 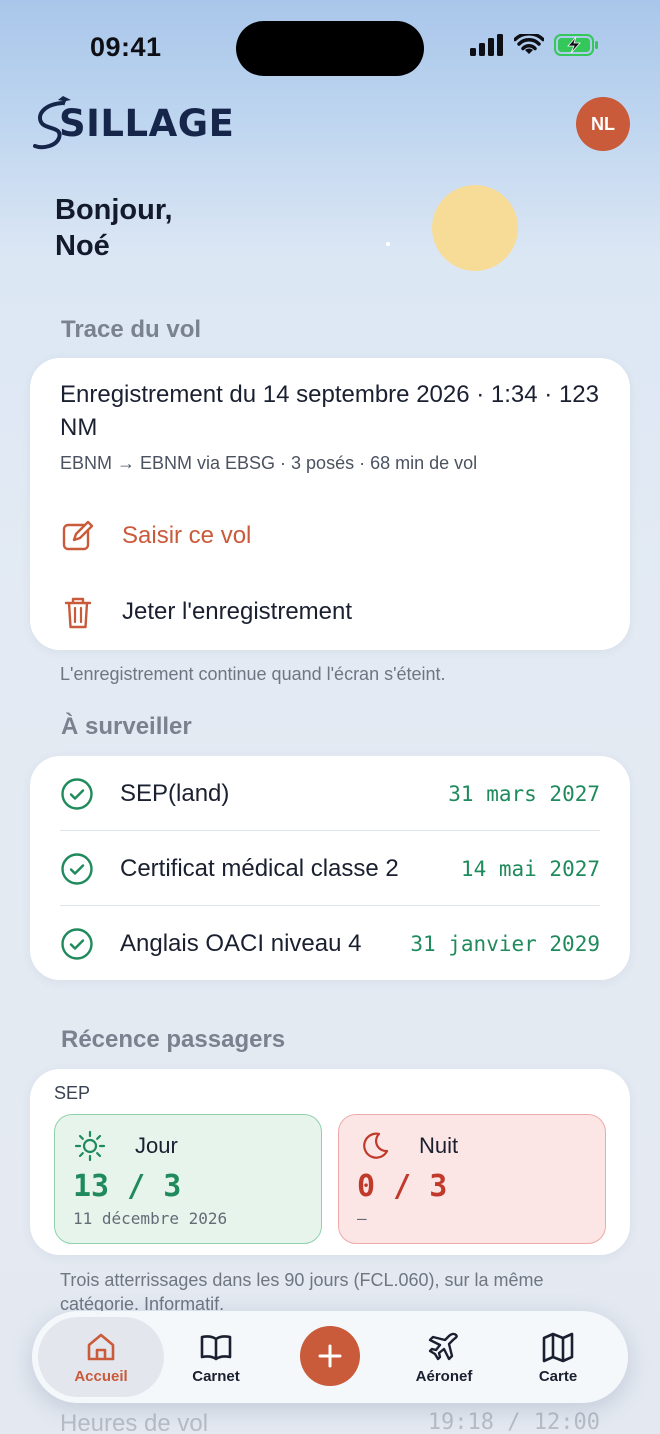 I want to click on map-icon, so click(x=558, y=1347).